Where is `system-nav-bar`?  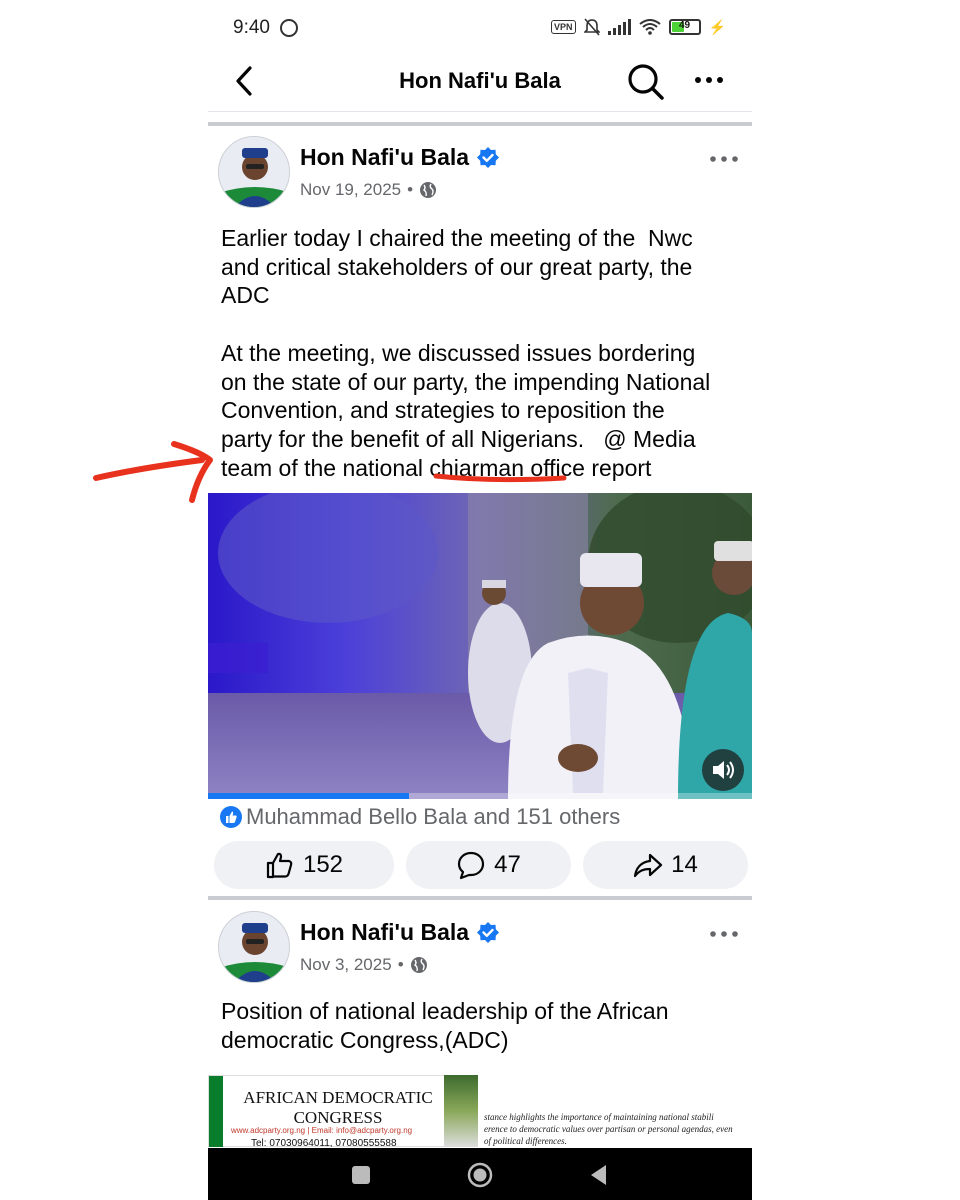
system-nav-bar is located at coordinates (480, 1174).